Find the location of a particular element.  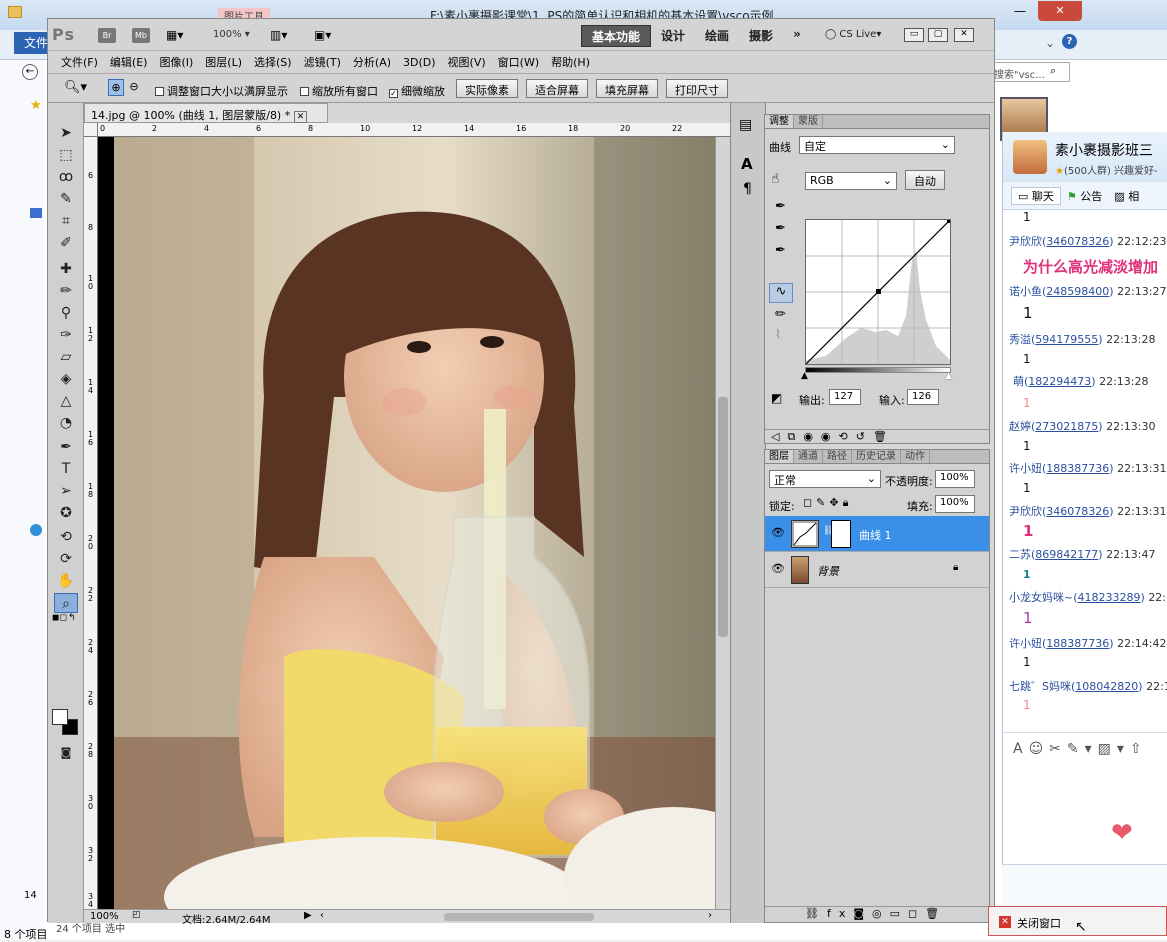

path-select-tool-icon: ➢ is located at coordinates (66, 491).